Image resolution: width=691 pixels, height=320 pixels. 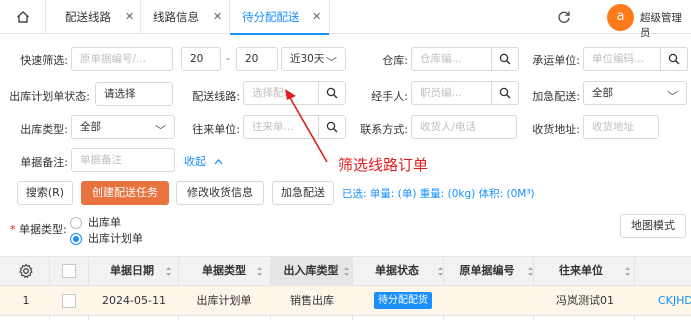 I want to click on tab-pending-delivery: 待分配配送 ✕, so click(x=280, y=17).